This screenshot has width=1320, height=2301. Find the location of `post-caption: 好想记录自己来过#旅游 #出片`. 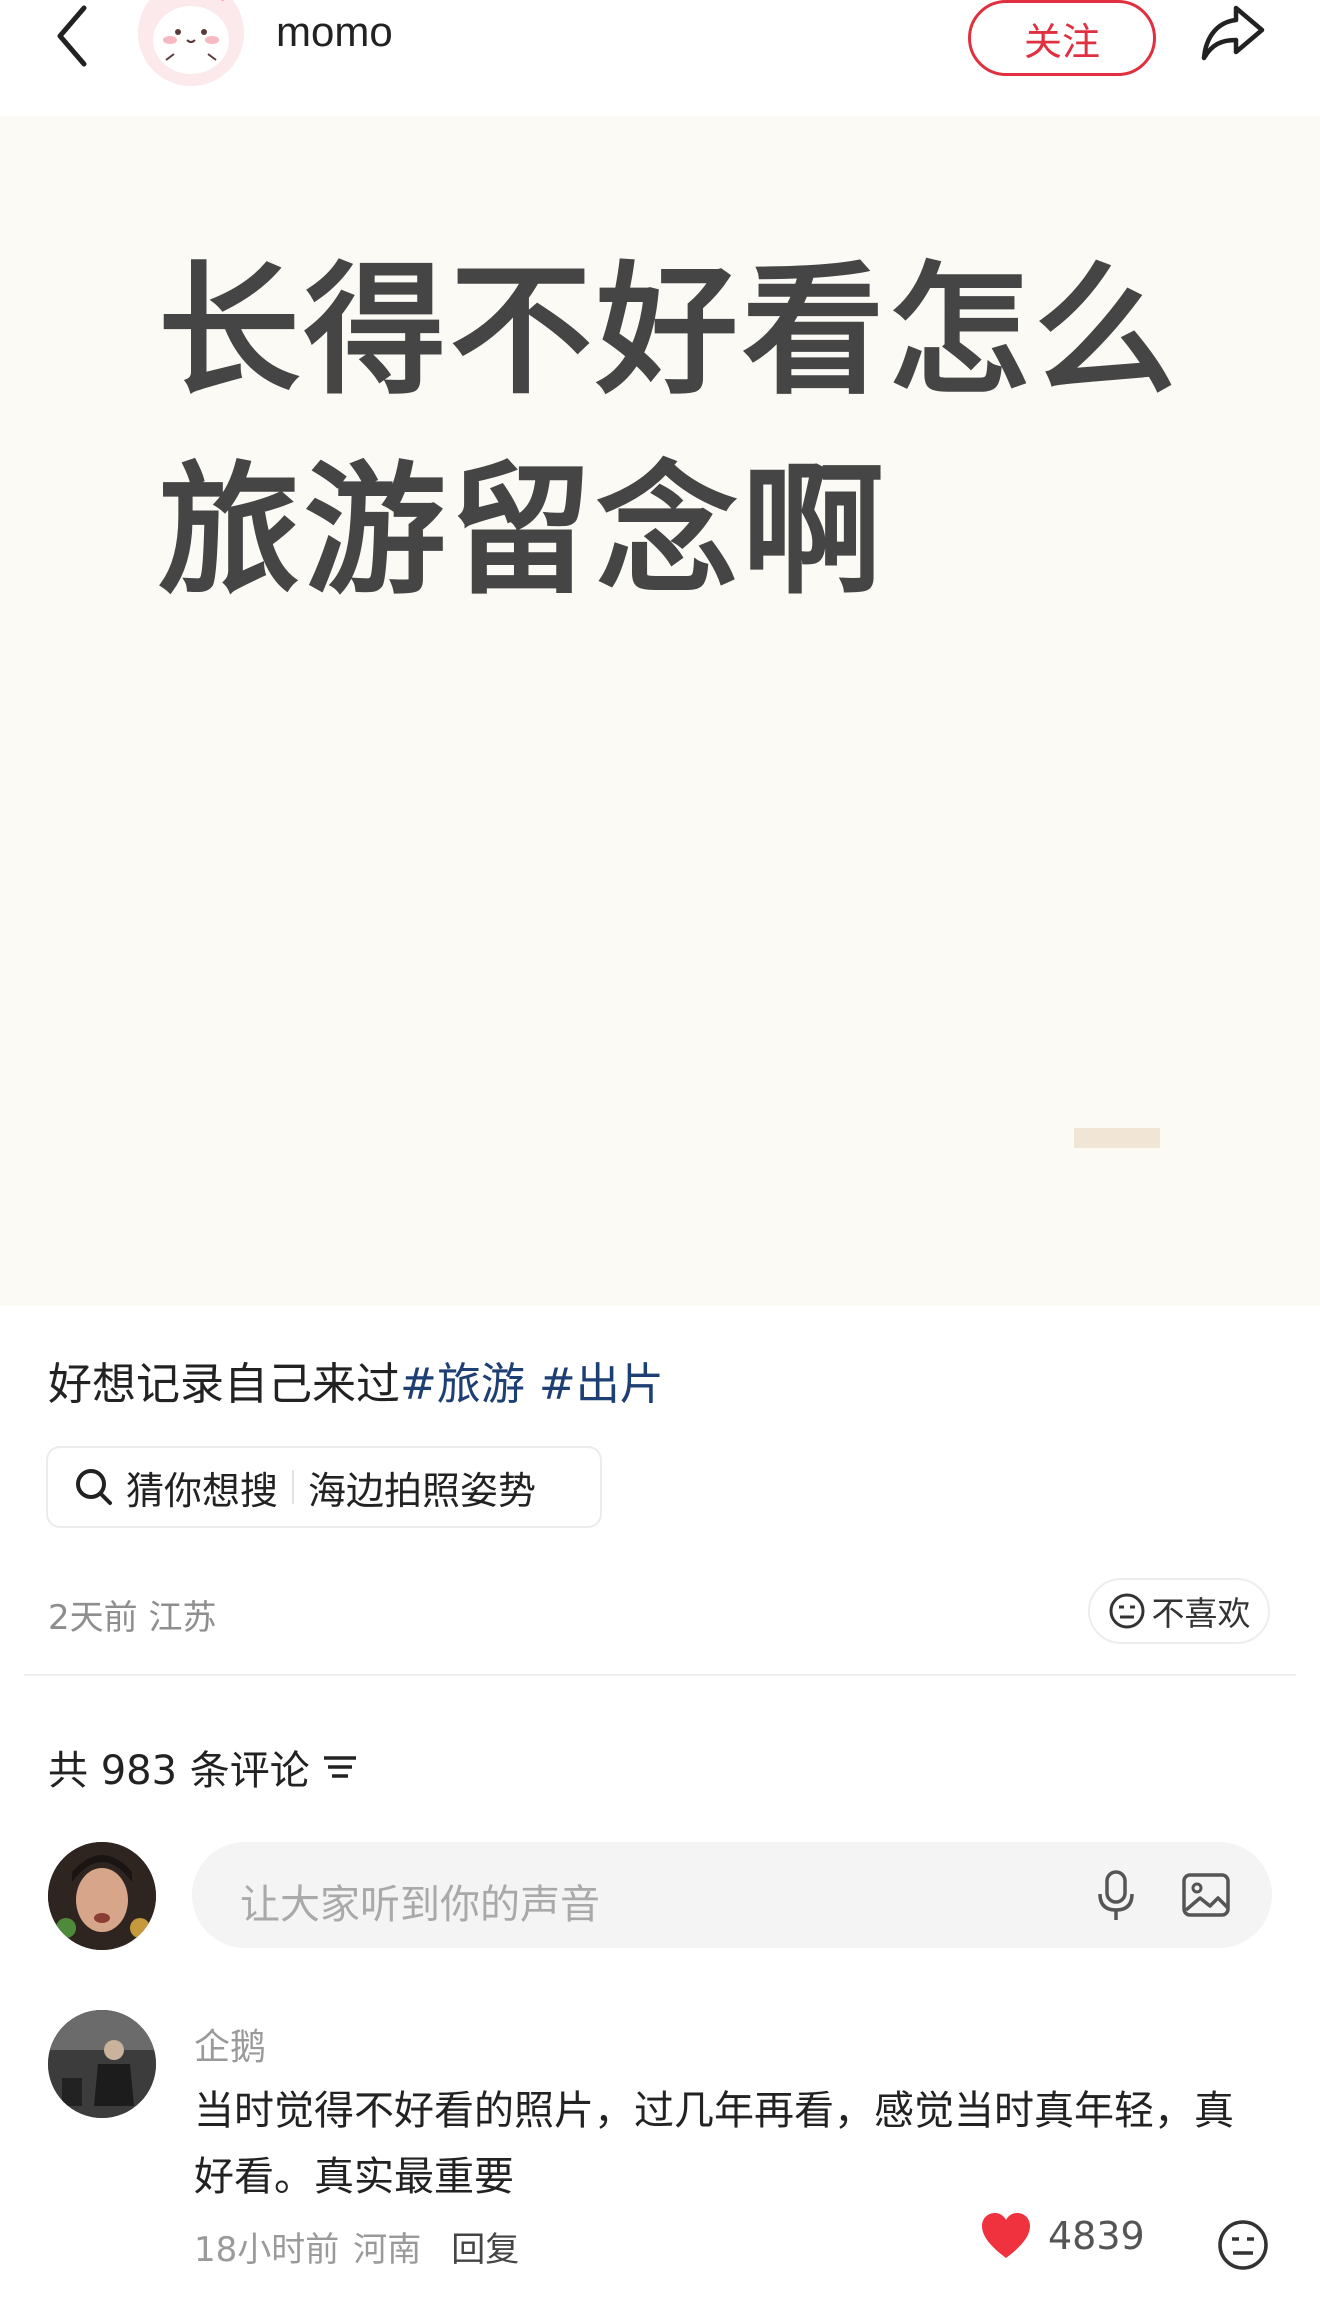

post-caption: 好想记录自己来过#旅游 #出片 is located at coordinates (356, 1380).